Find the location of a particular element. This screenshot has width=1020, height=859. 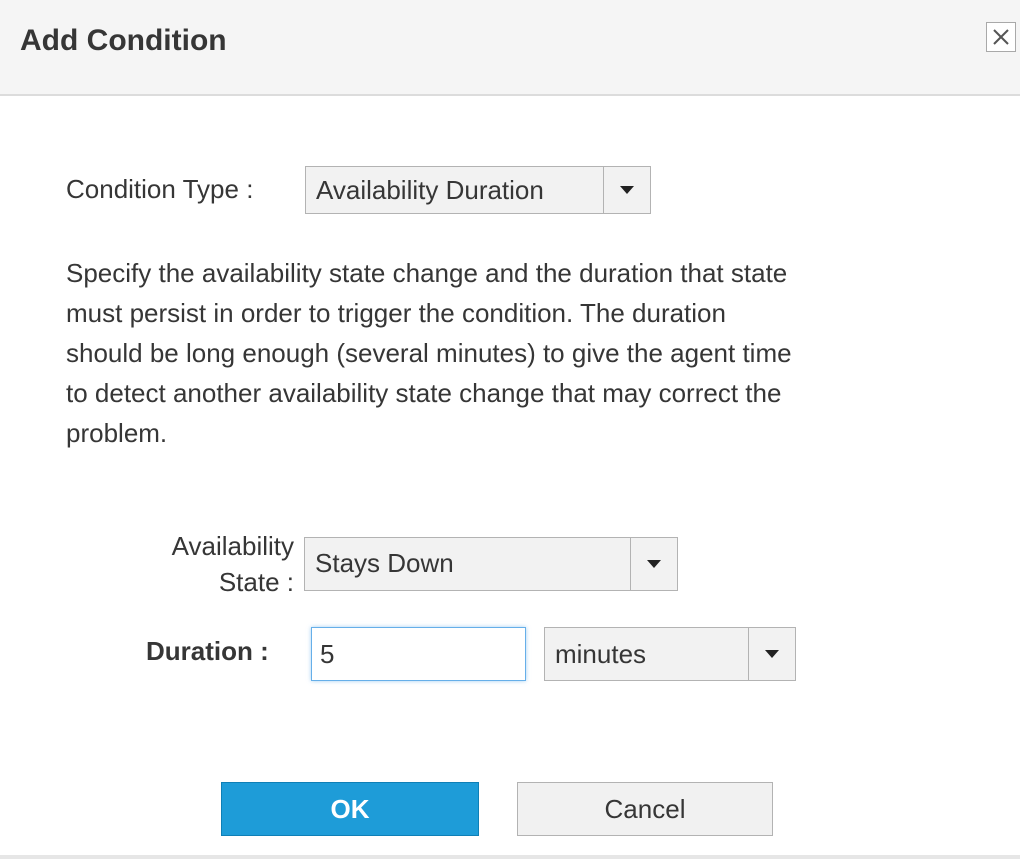

dialog-footer-divider is located at coordinates (510, 857).